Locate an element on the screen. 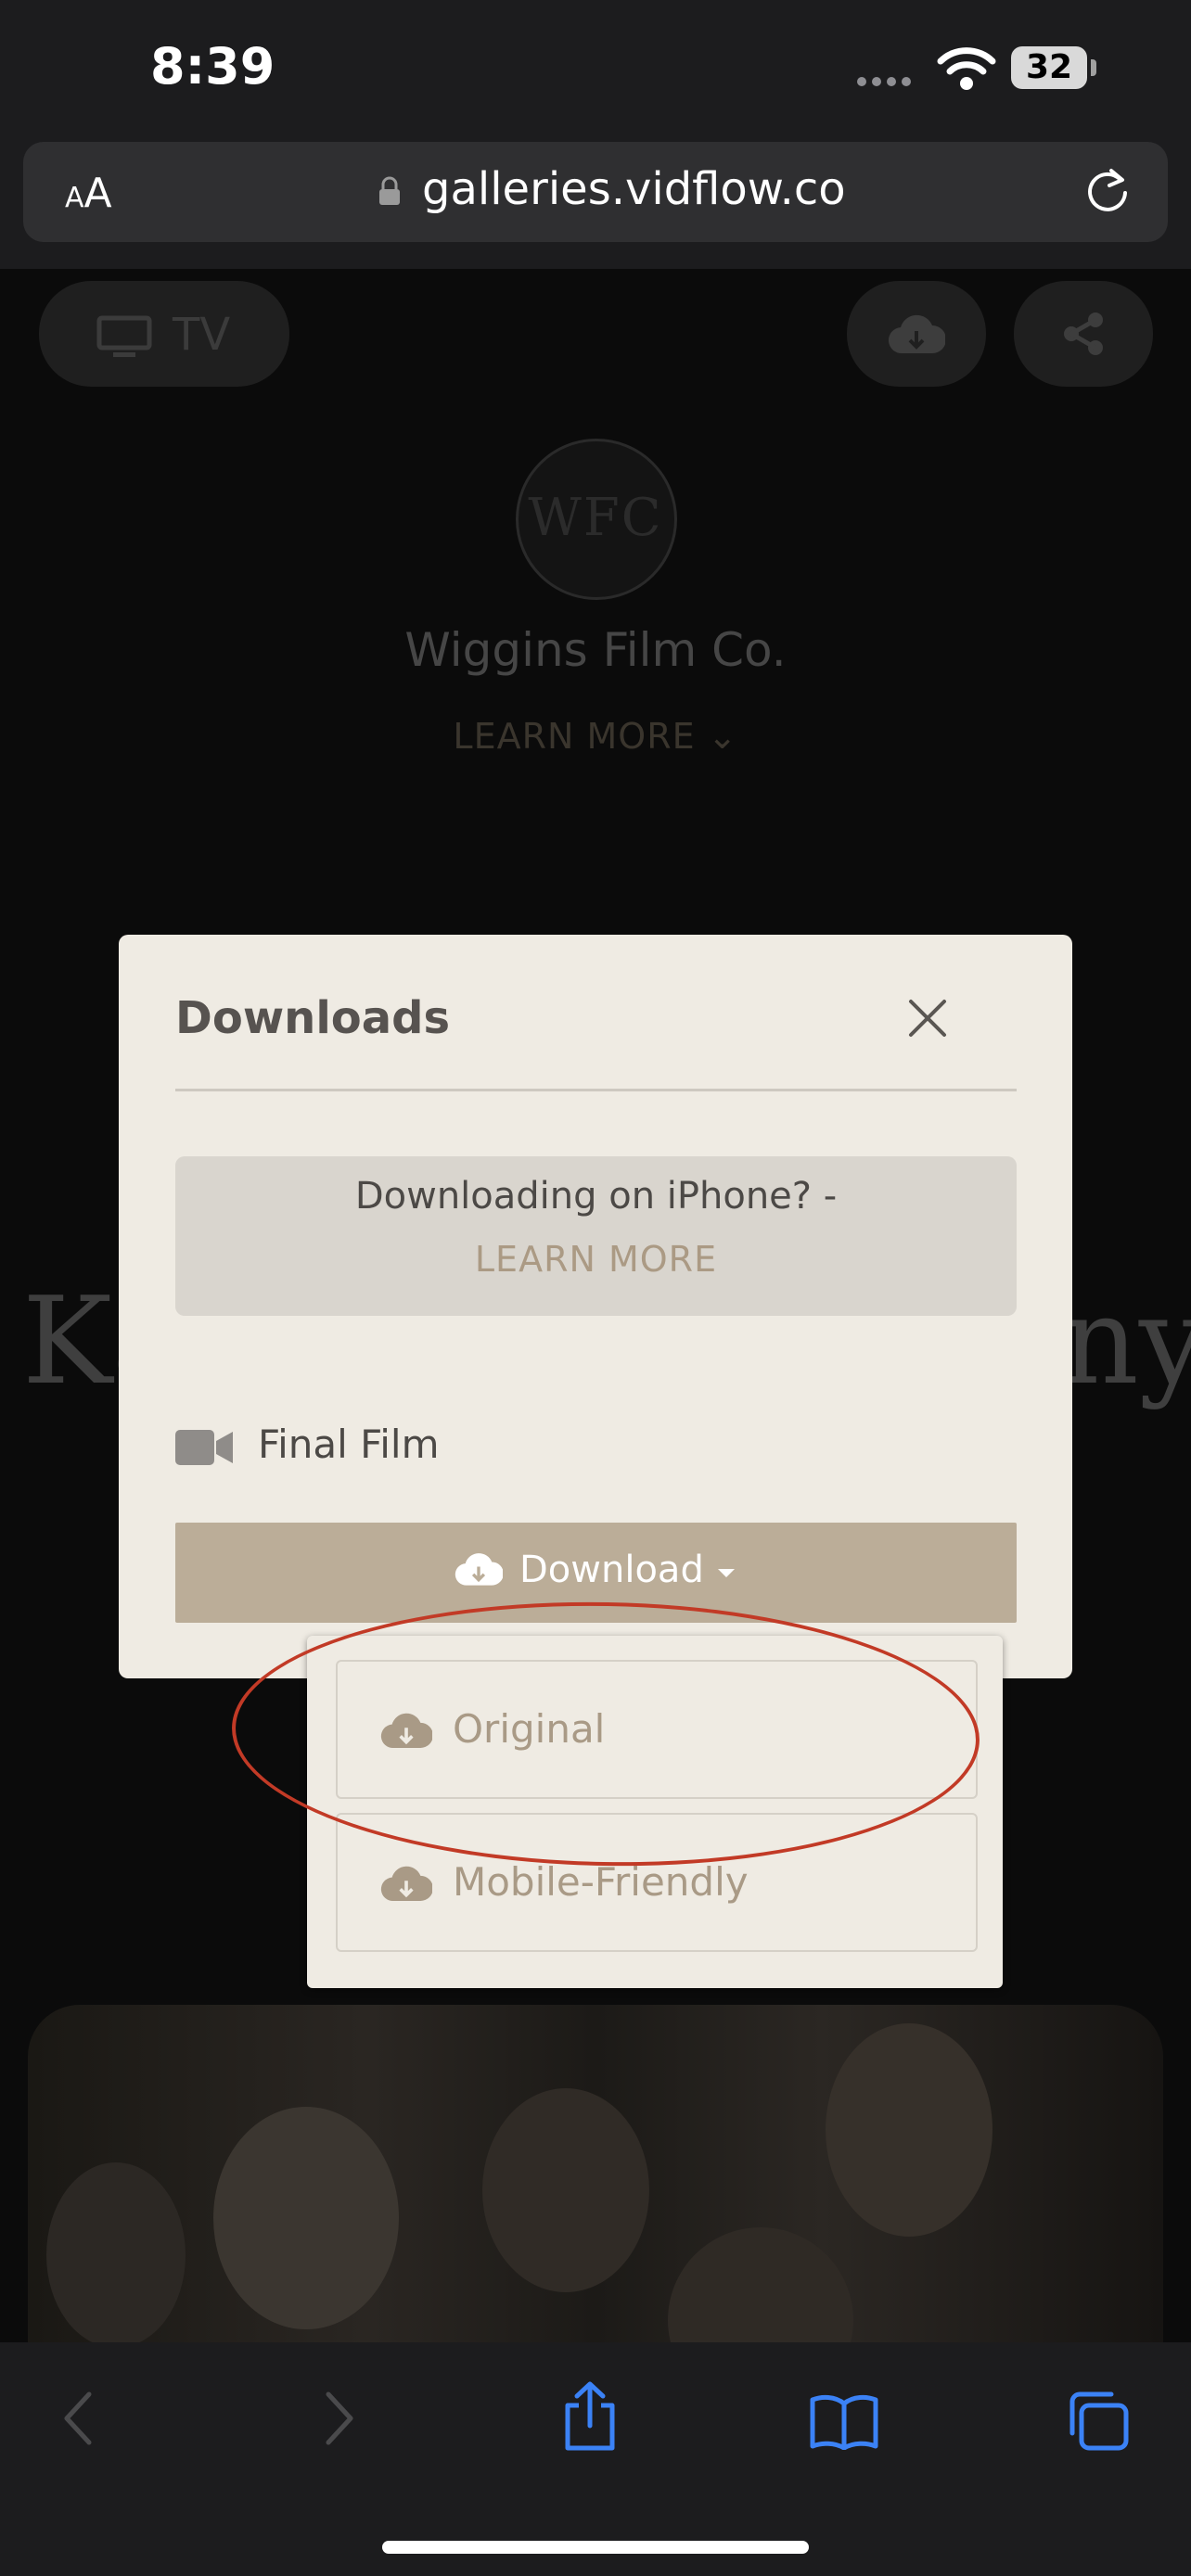 The image size is (1191, 2576). url-text: galleries.vidflow.co is located at coordinates (634, 189).